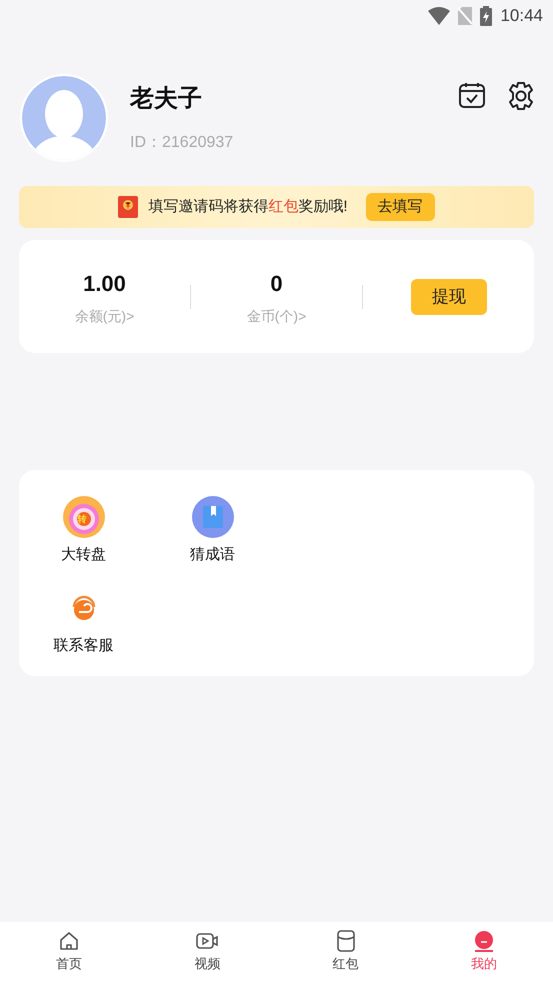 The image size is (553, 983). Describe the element at coordinates (207, 941) in the screenshot. I see `video-icon` at that location.